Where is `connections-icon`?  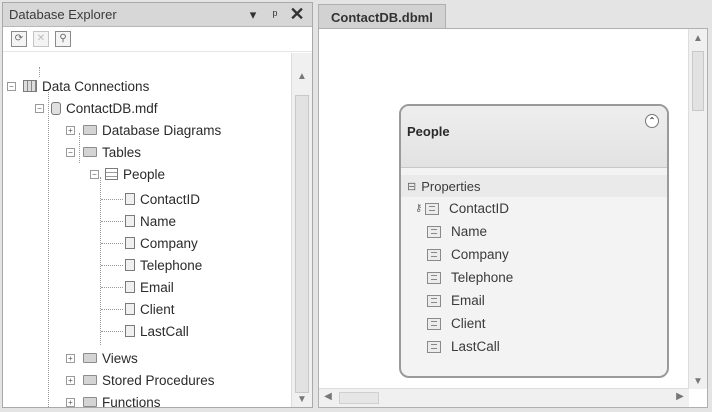
connections-icon is located at coordinates (30, 86).